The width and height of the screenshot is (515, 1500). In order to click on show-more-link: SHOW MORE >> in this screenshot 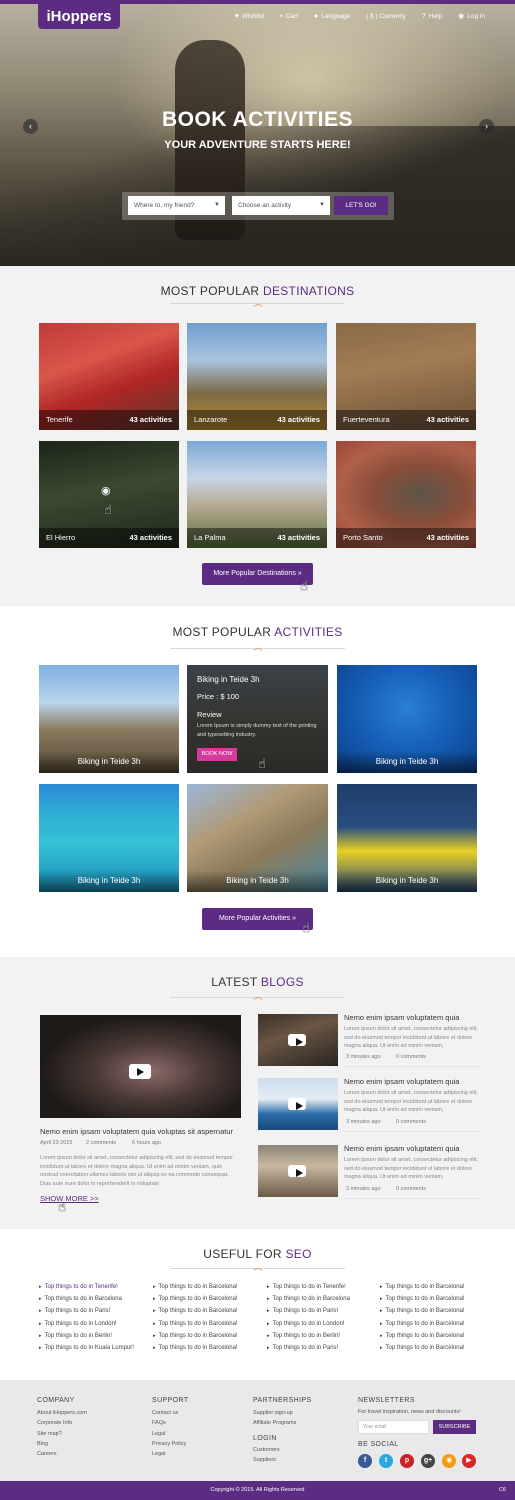, I will do `click(69, 1198)`.